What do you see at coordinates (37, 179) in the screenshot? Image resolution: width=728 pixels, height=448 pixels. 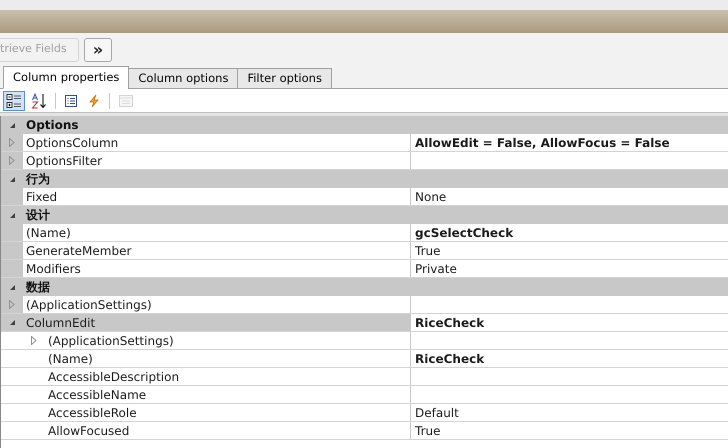 I see `category-label: 行为` at bounding box center [37, 179].